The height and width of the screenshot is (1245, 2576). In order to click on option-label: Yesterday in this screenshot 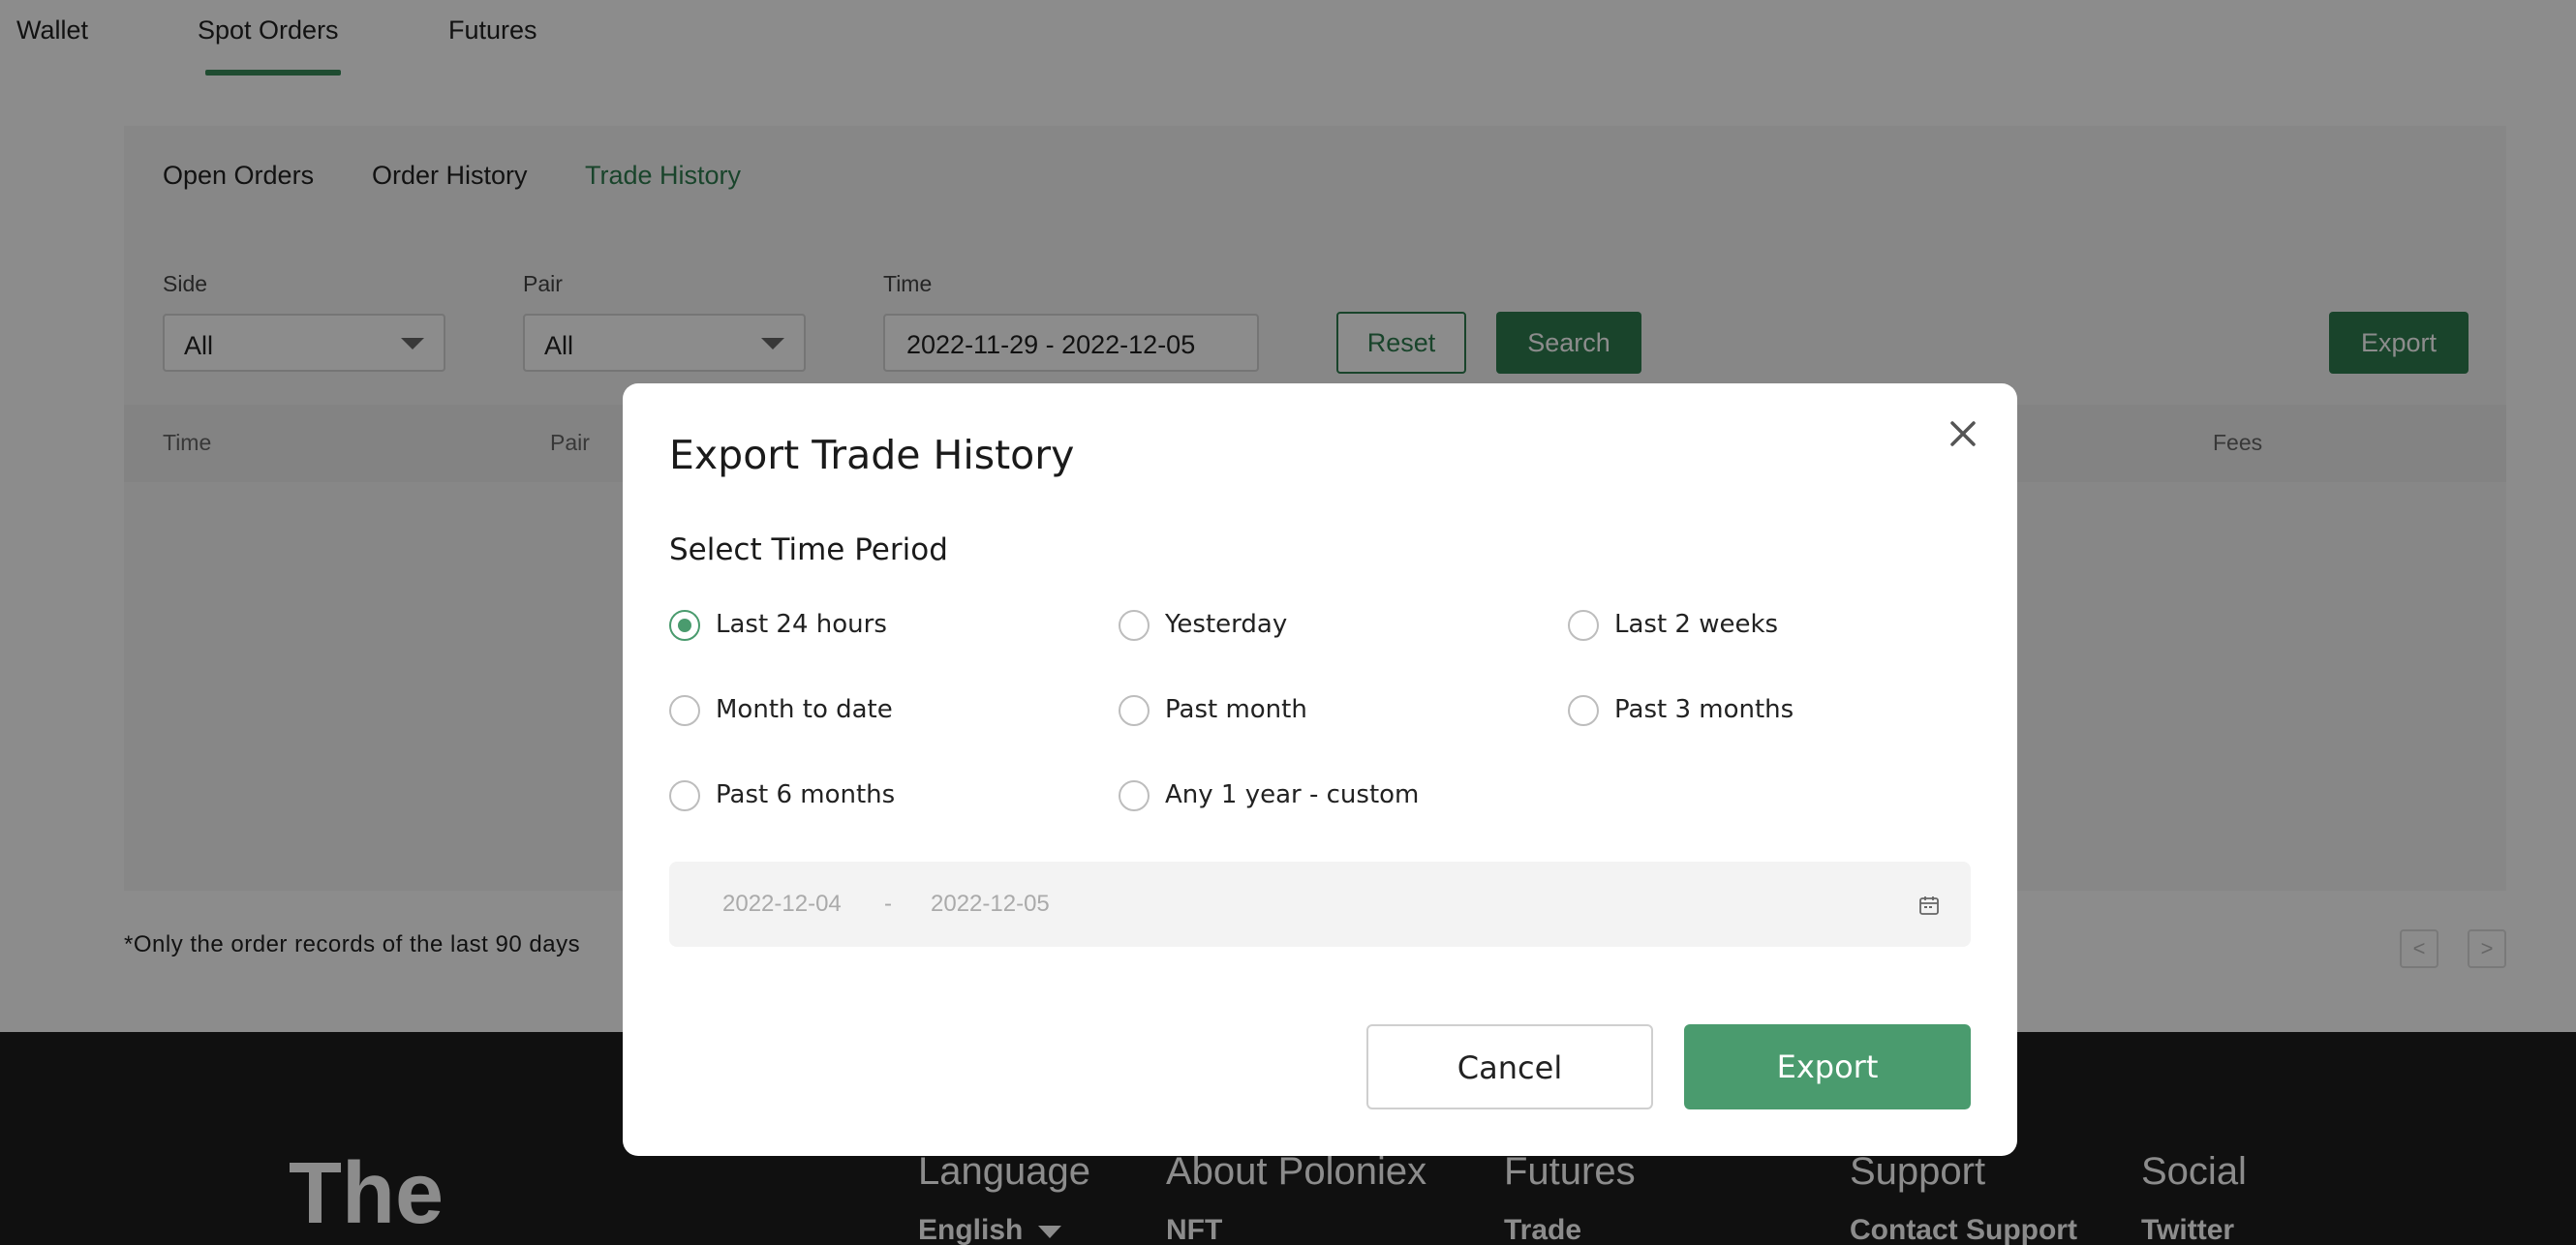, I will do `click(1226, 624)`.